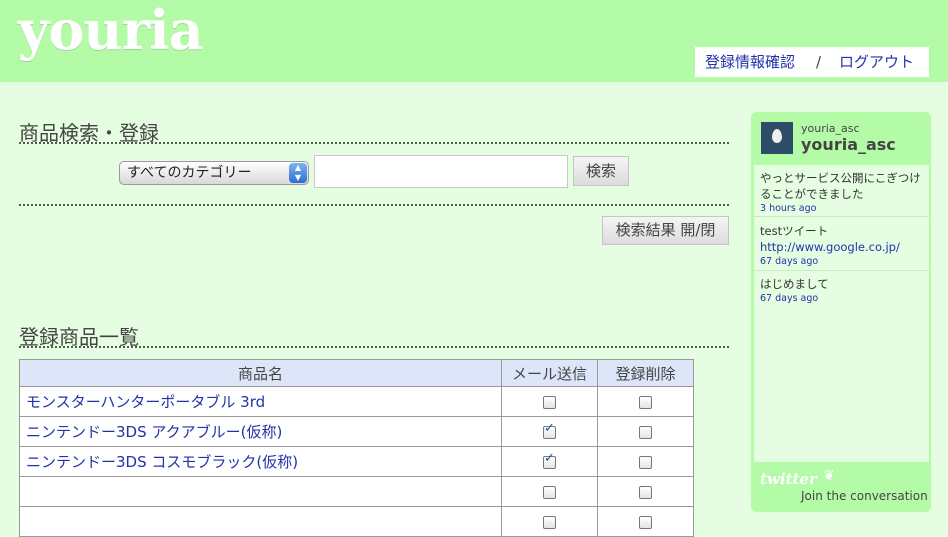 The height and width of the screenshot is (537, 948). What do you see at coordinates (788, 479) in the screenshot?
I see `twitter-logo: twitter` at bounding box center [788, 479].